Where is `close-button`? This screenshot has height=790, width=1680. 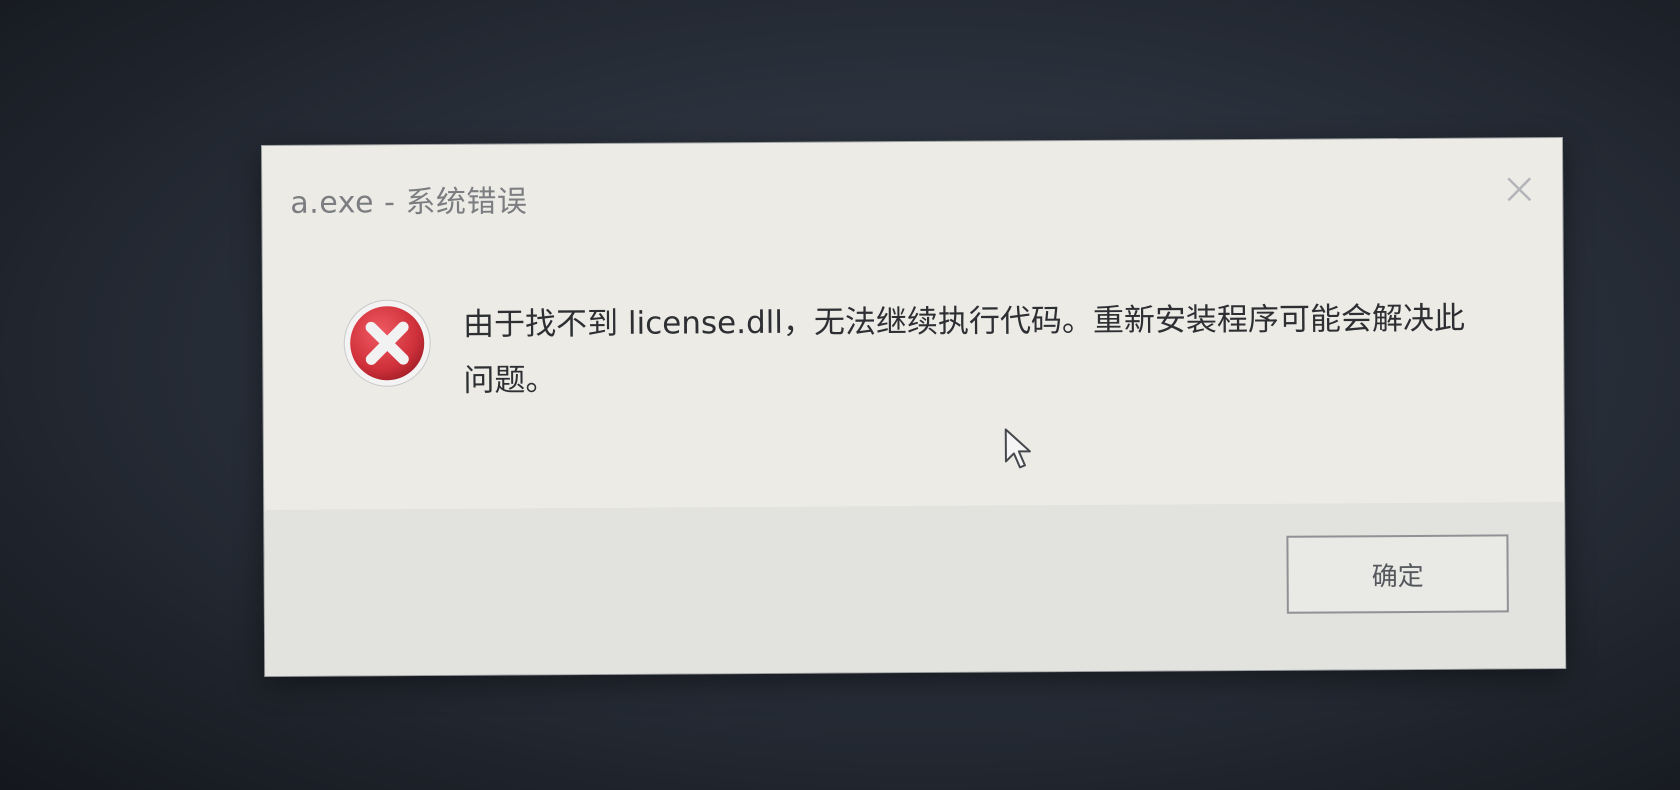
close-button is located at coordinates (1519, 189).